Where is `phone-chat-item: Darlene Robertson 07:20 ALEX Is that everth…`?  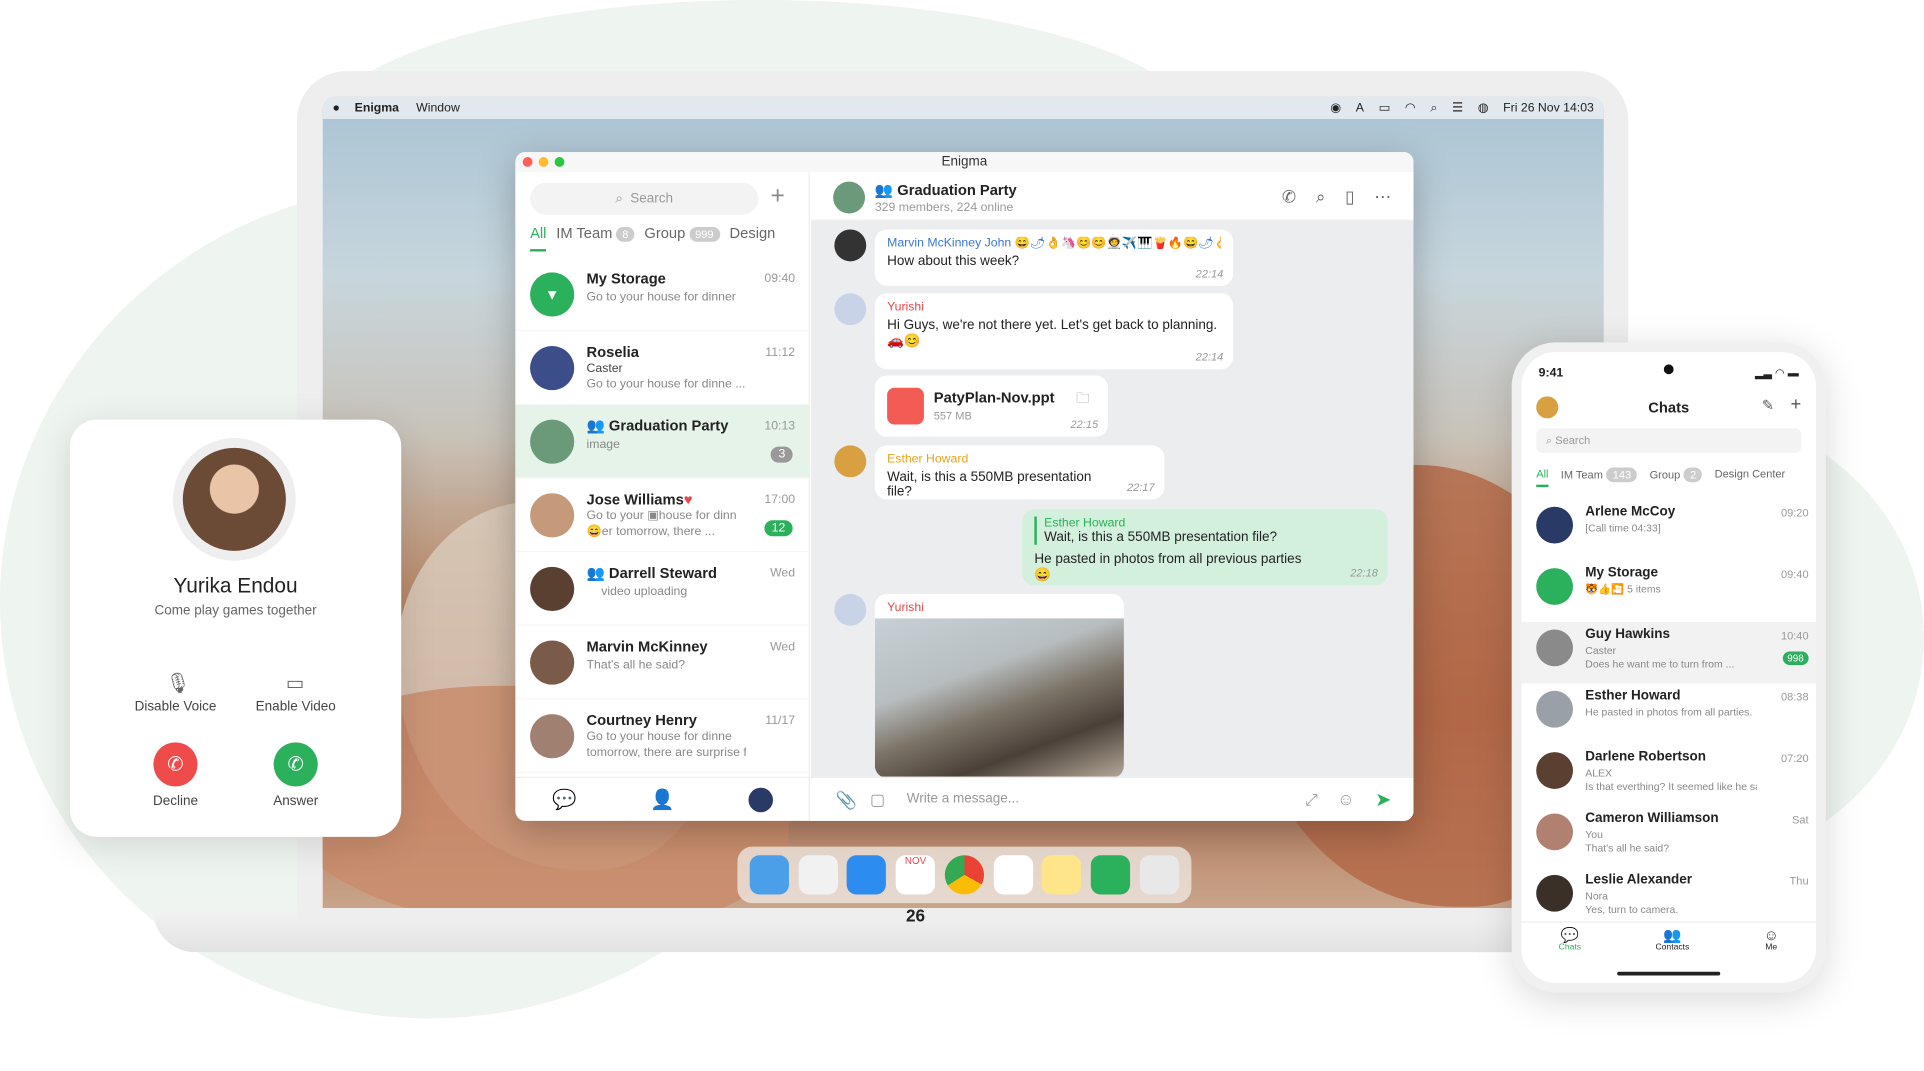
phone-chat-item: Darlene Robertson 07:20 ALEX Is that everth… is located at coordinates (1668, 775).